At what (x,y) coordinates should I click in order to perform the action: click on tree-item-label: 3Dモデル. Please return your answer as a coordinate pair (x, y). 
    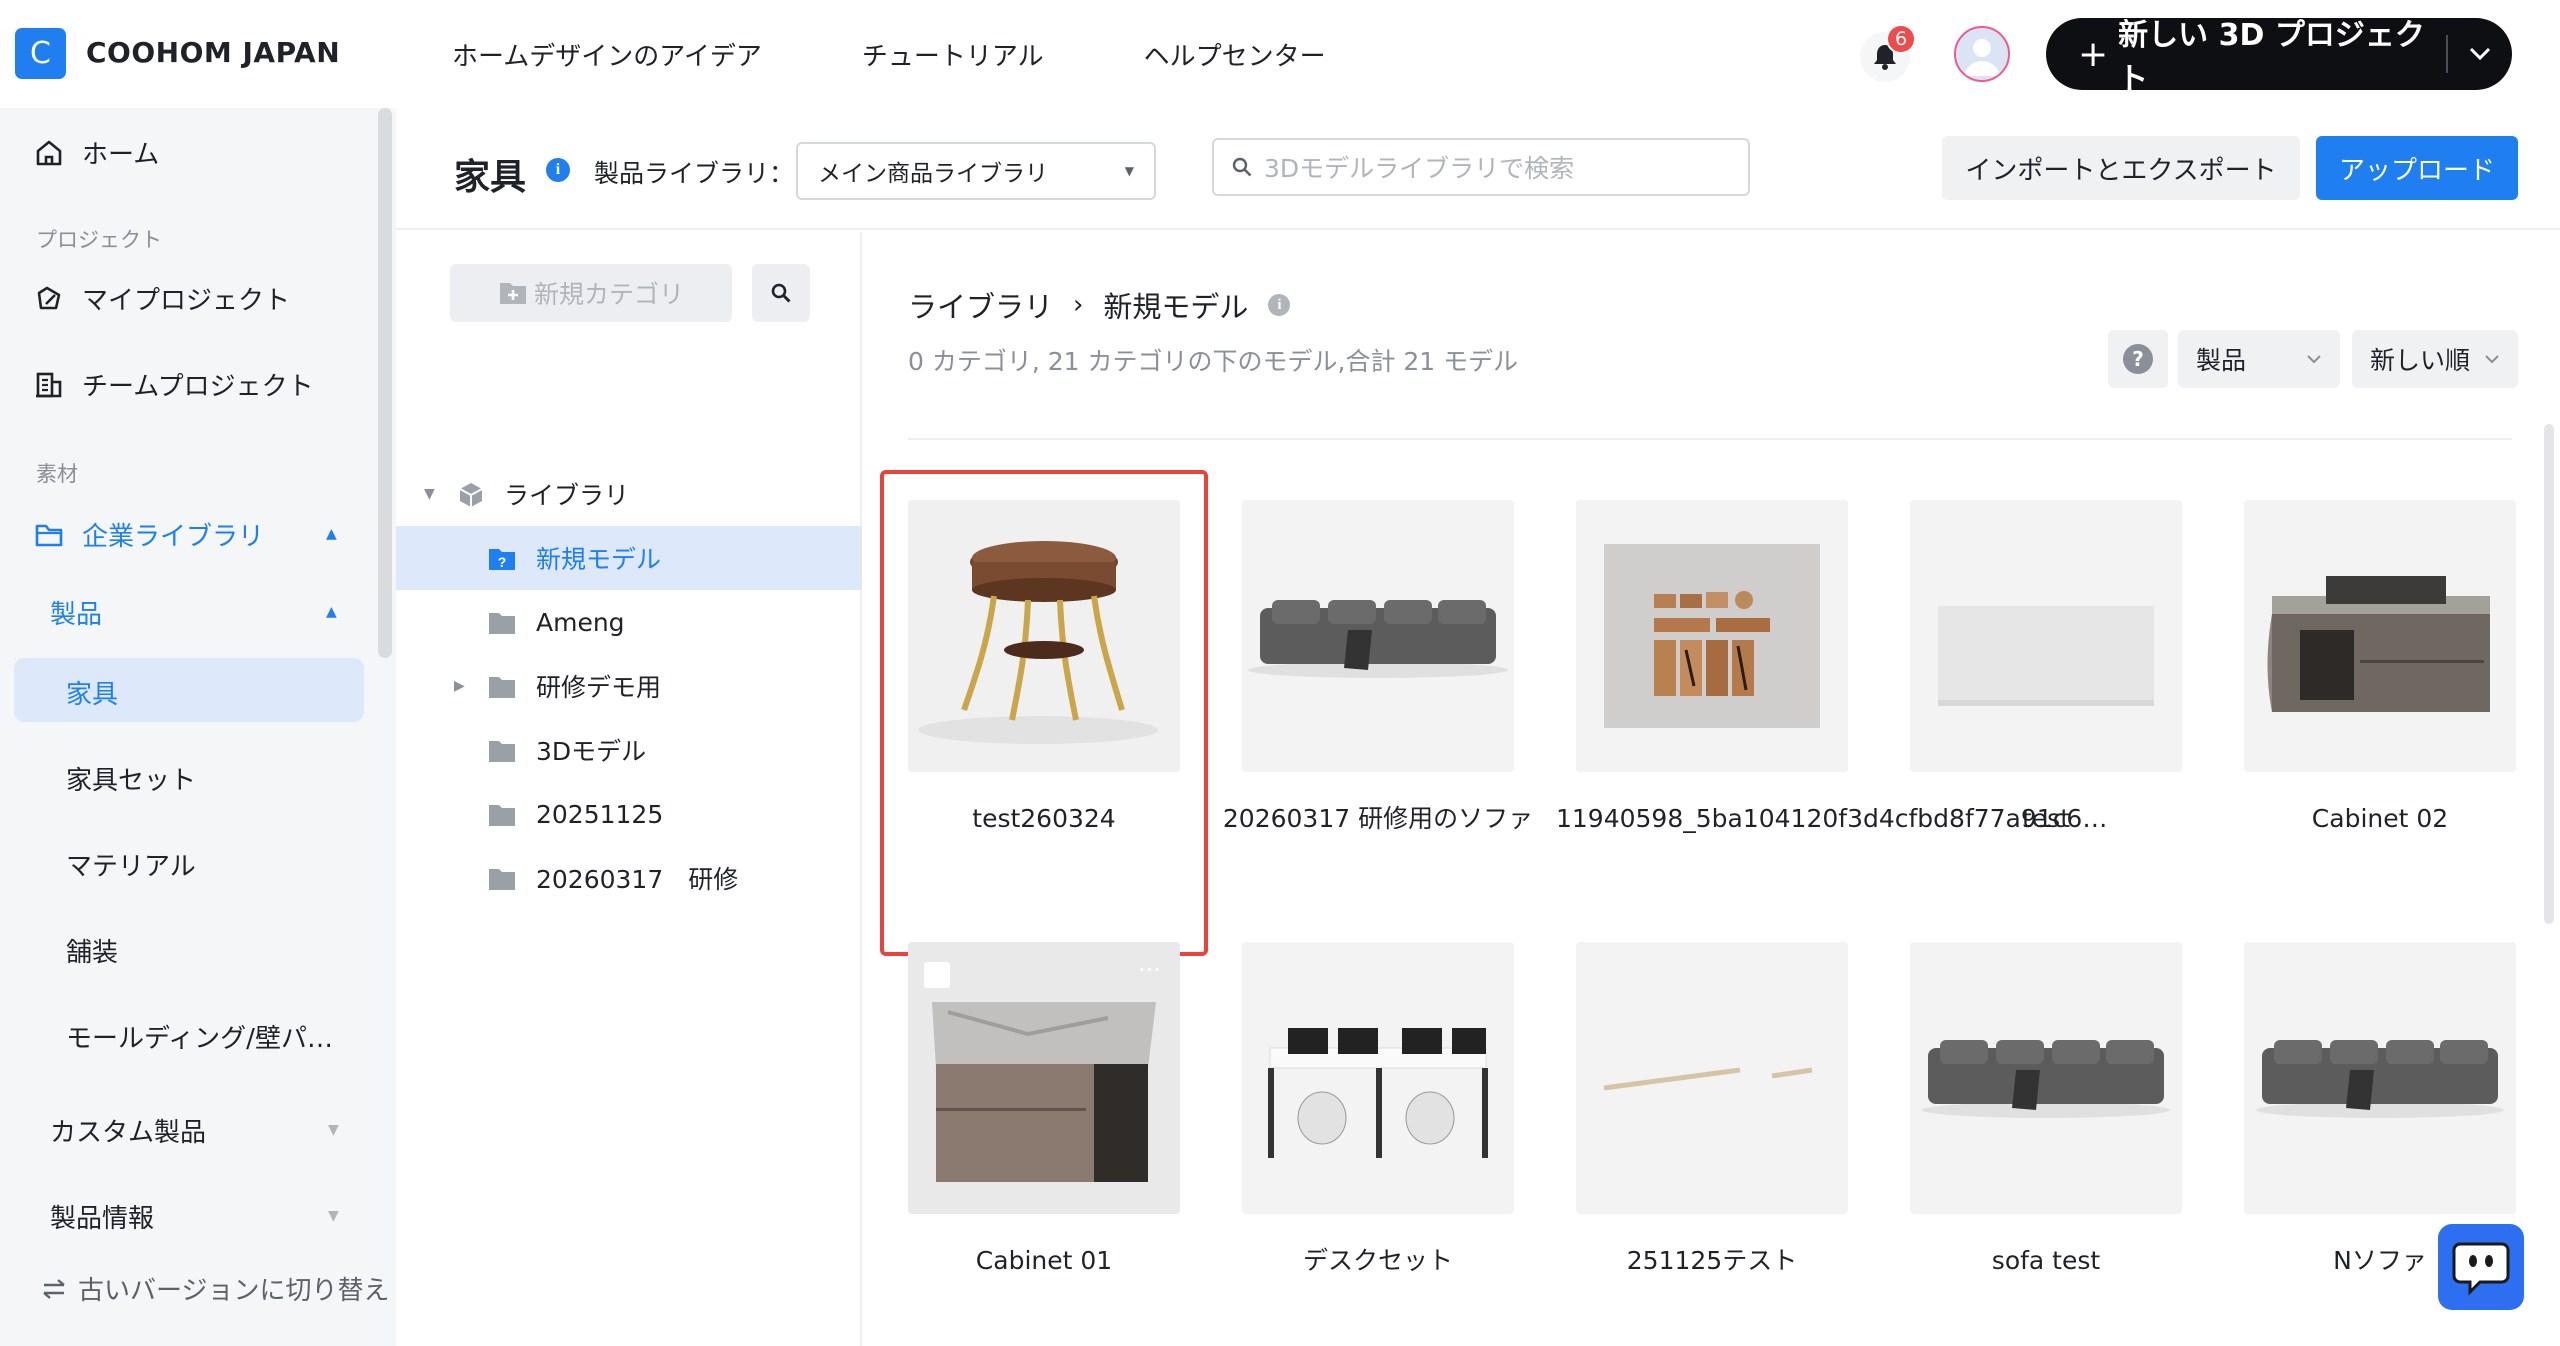
    Looking at the image, I should click on (591, 751).